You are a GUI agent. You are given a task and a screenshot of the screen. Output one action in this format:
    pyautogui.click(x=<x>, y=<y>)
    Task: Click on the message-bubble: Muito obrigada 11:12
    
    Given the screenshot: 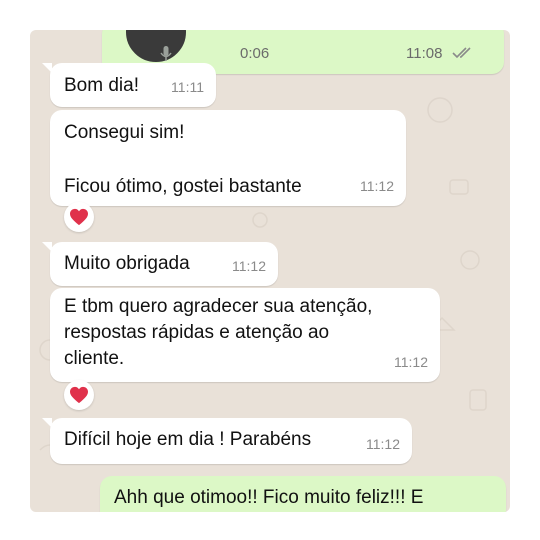 What is the action you would take?
    pyautogui.click(x=160, y=264)
    